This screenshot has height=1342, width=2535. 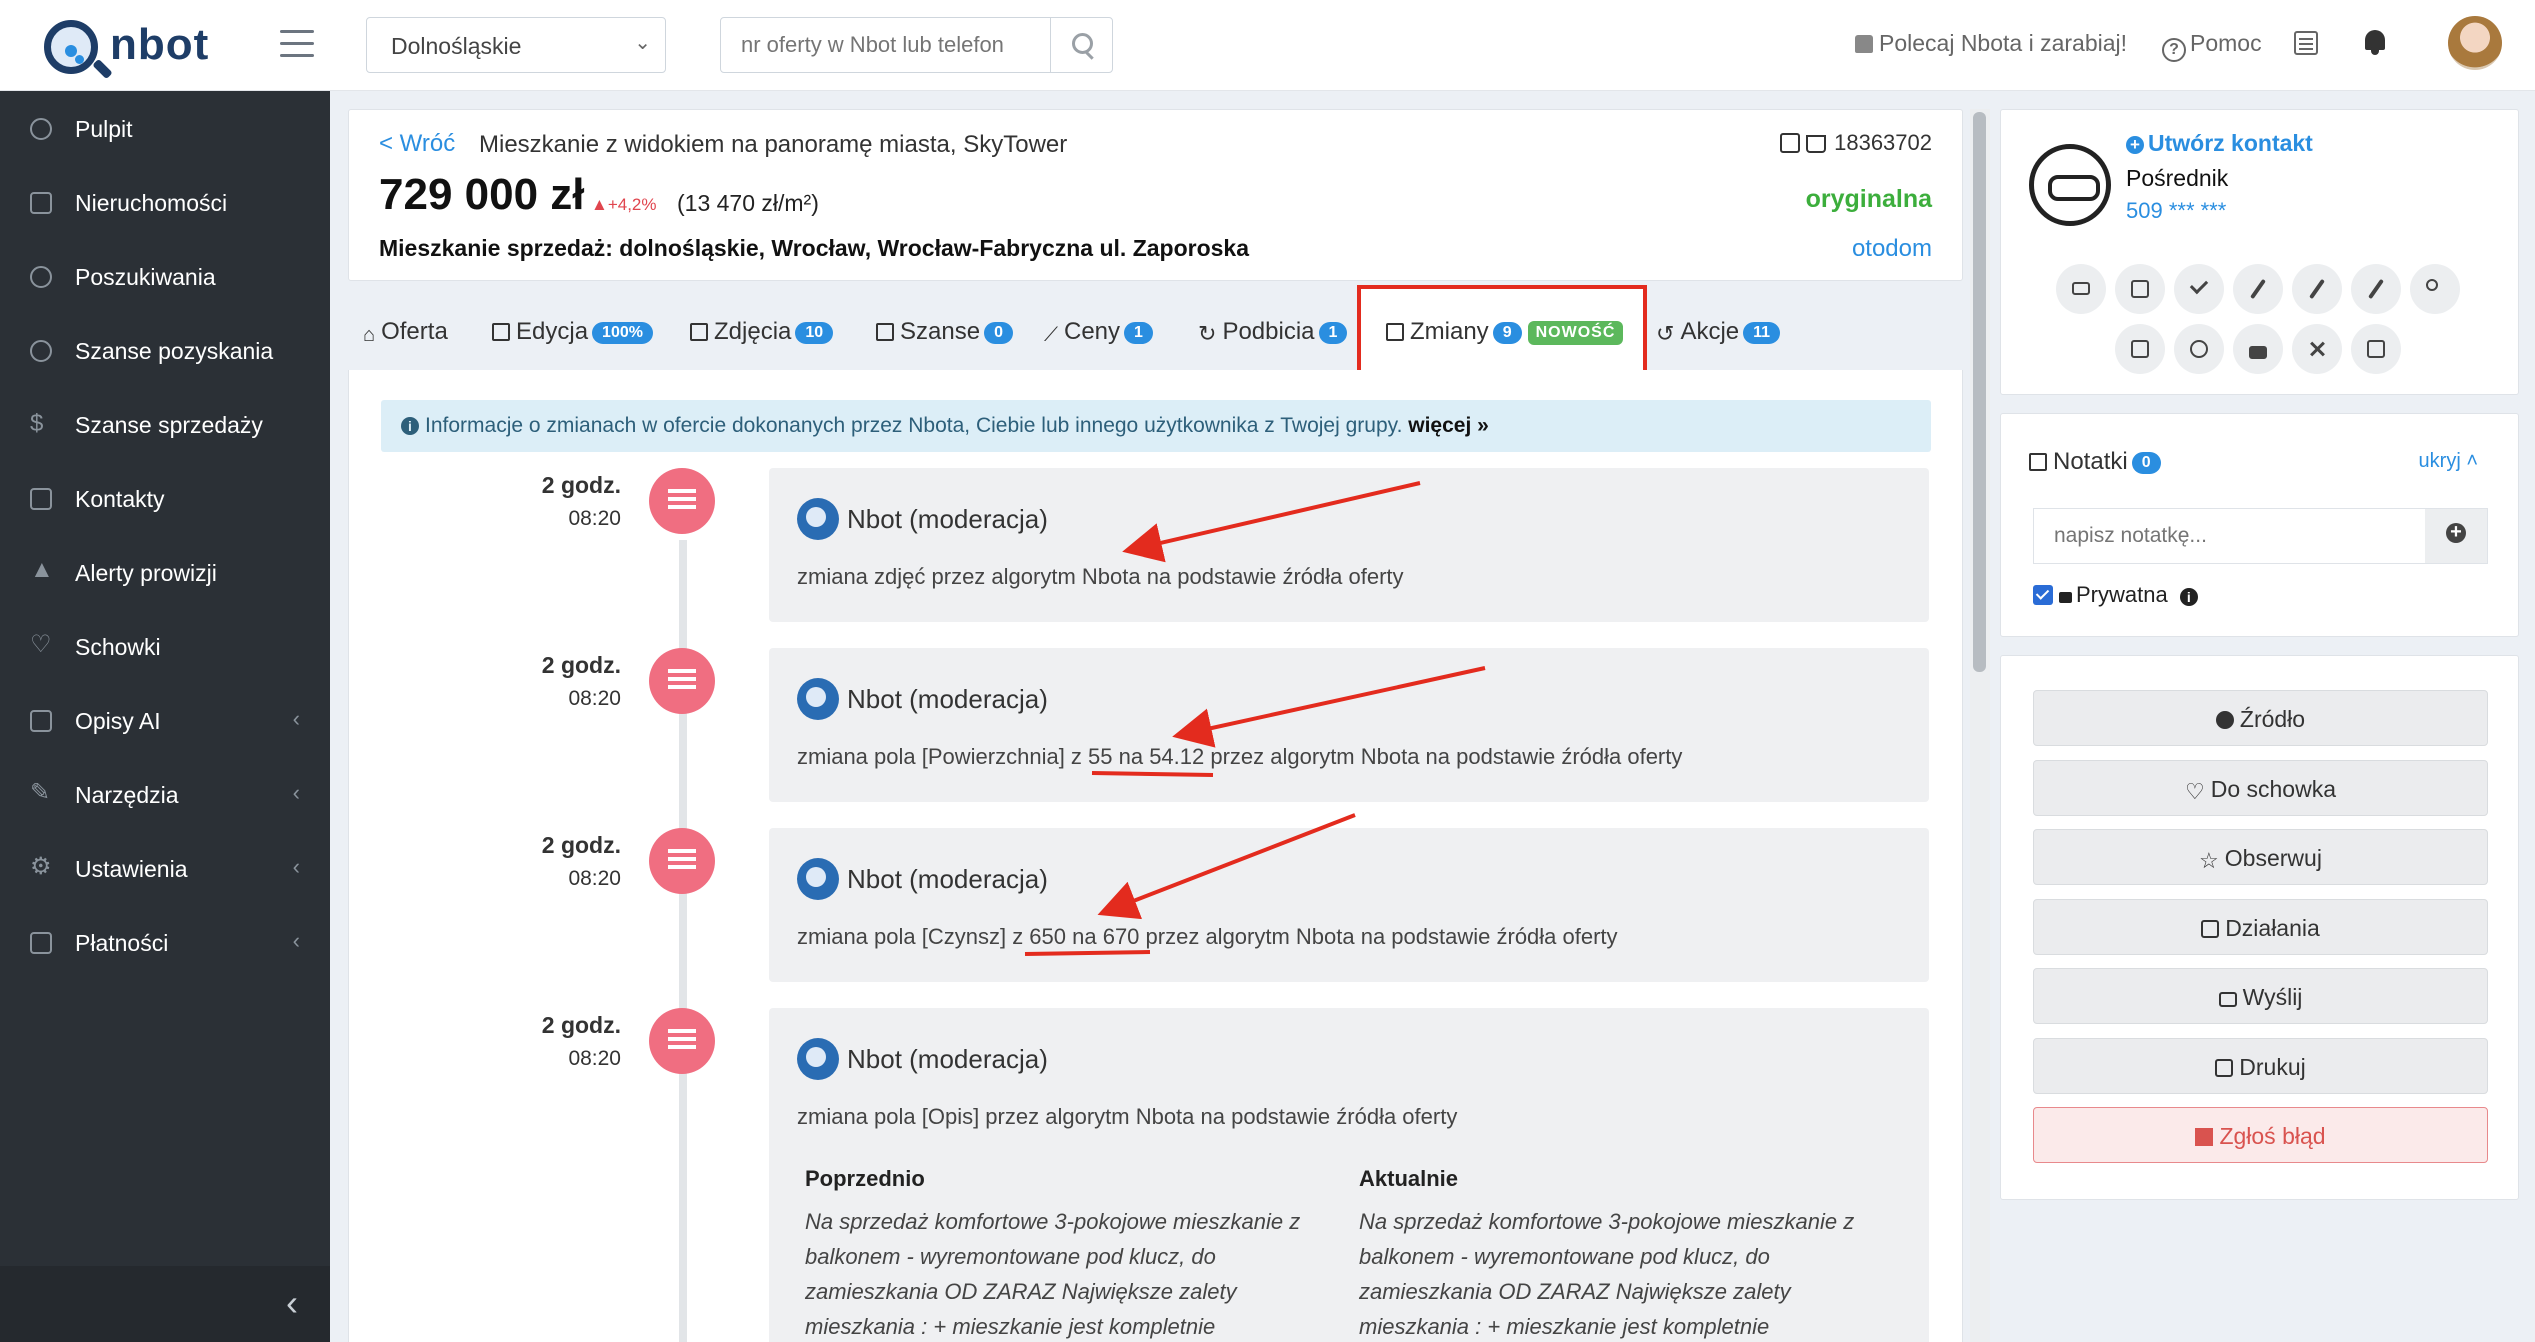 What do you see at coordinates (2272, 1067) in the screenshot?
I see `button-label: Drukuj` at bounding box center [2272, 1067].